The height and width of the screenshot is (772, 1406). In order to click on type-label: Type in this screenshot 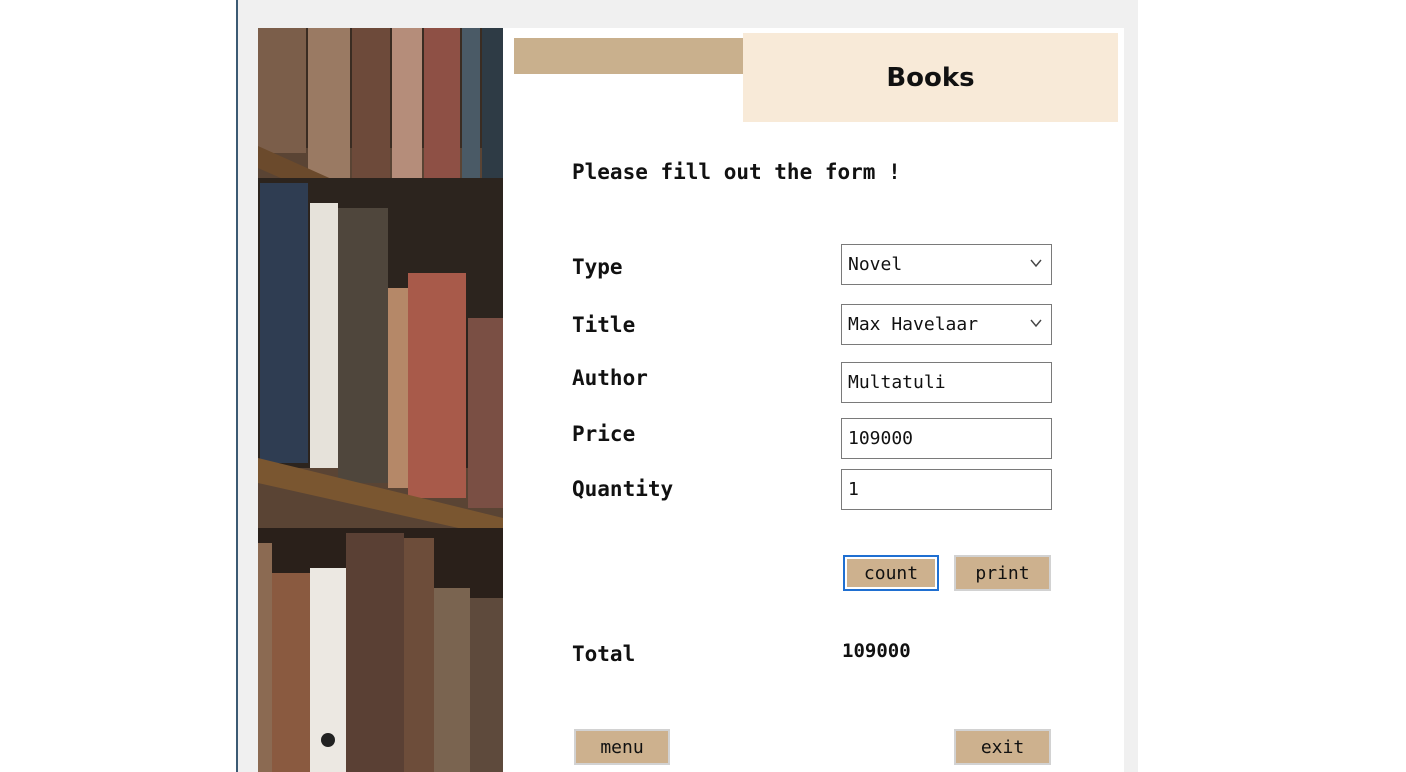, I will do `click(597, 267)`.